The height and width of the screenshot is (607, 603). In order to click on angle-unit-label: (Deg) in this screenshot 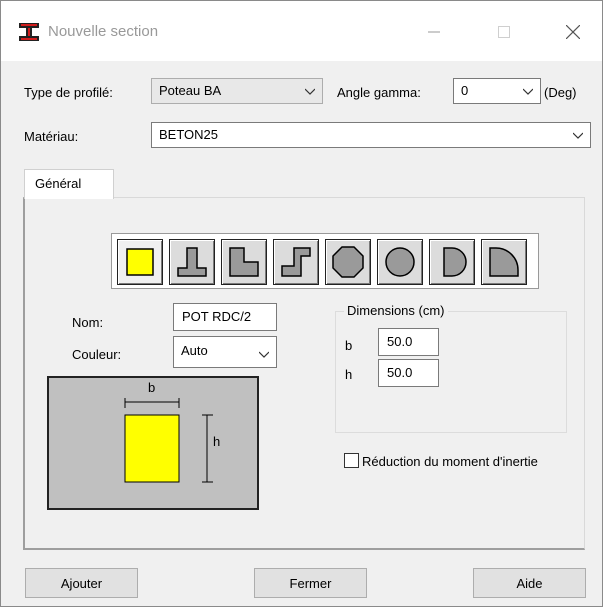, I will do `click(560, 92)`.